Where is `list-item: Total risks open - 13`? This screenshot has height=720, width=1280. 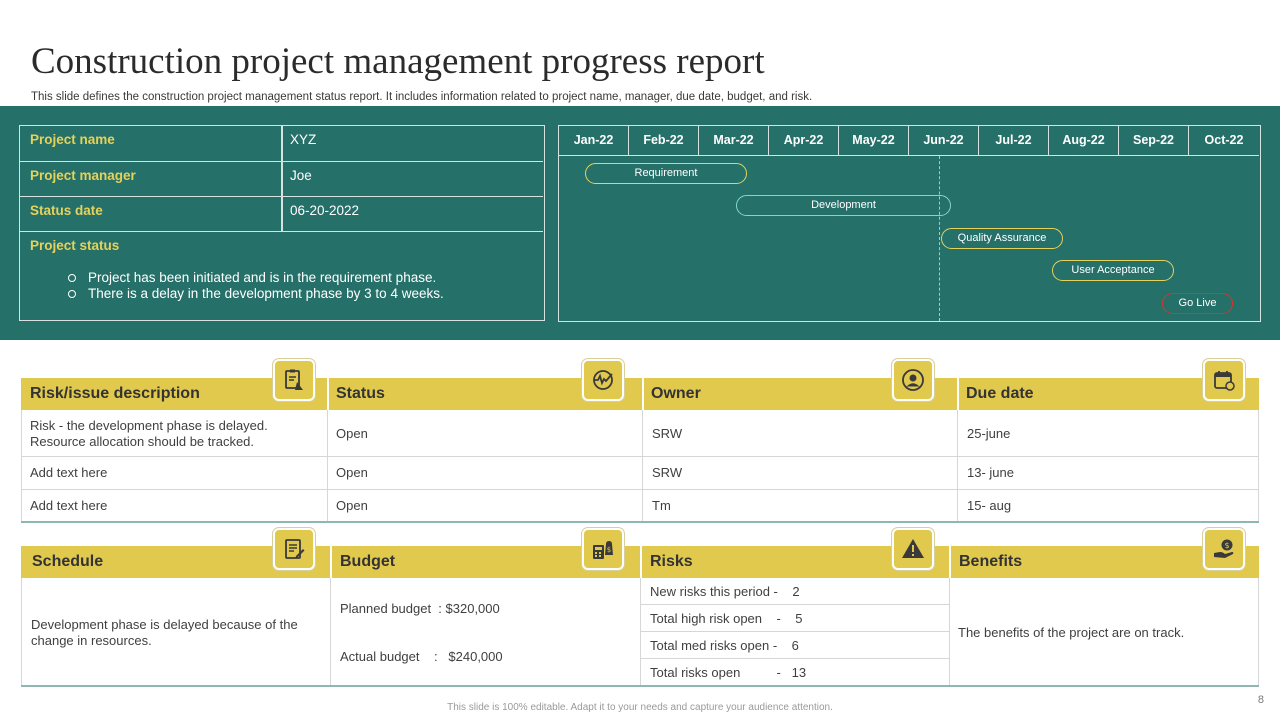 list-item: Total risks open - 13 is located at coordinates (728, 672).